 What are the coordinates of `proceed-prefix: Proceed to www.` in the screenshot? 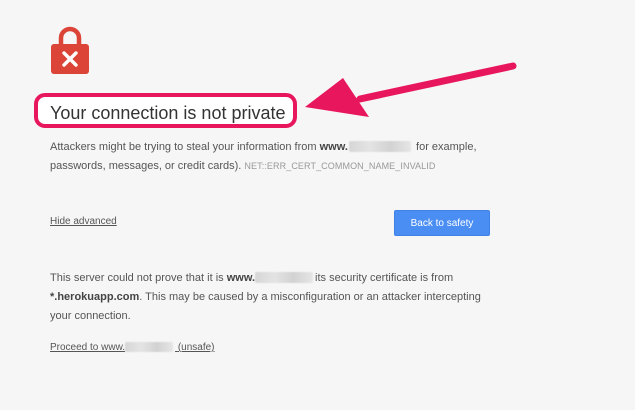 It's located at (88, 347).